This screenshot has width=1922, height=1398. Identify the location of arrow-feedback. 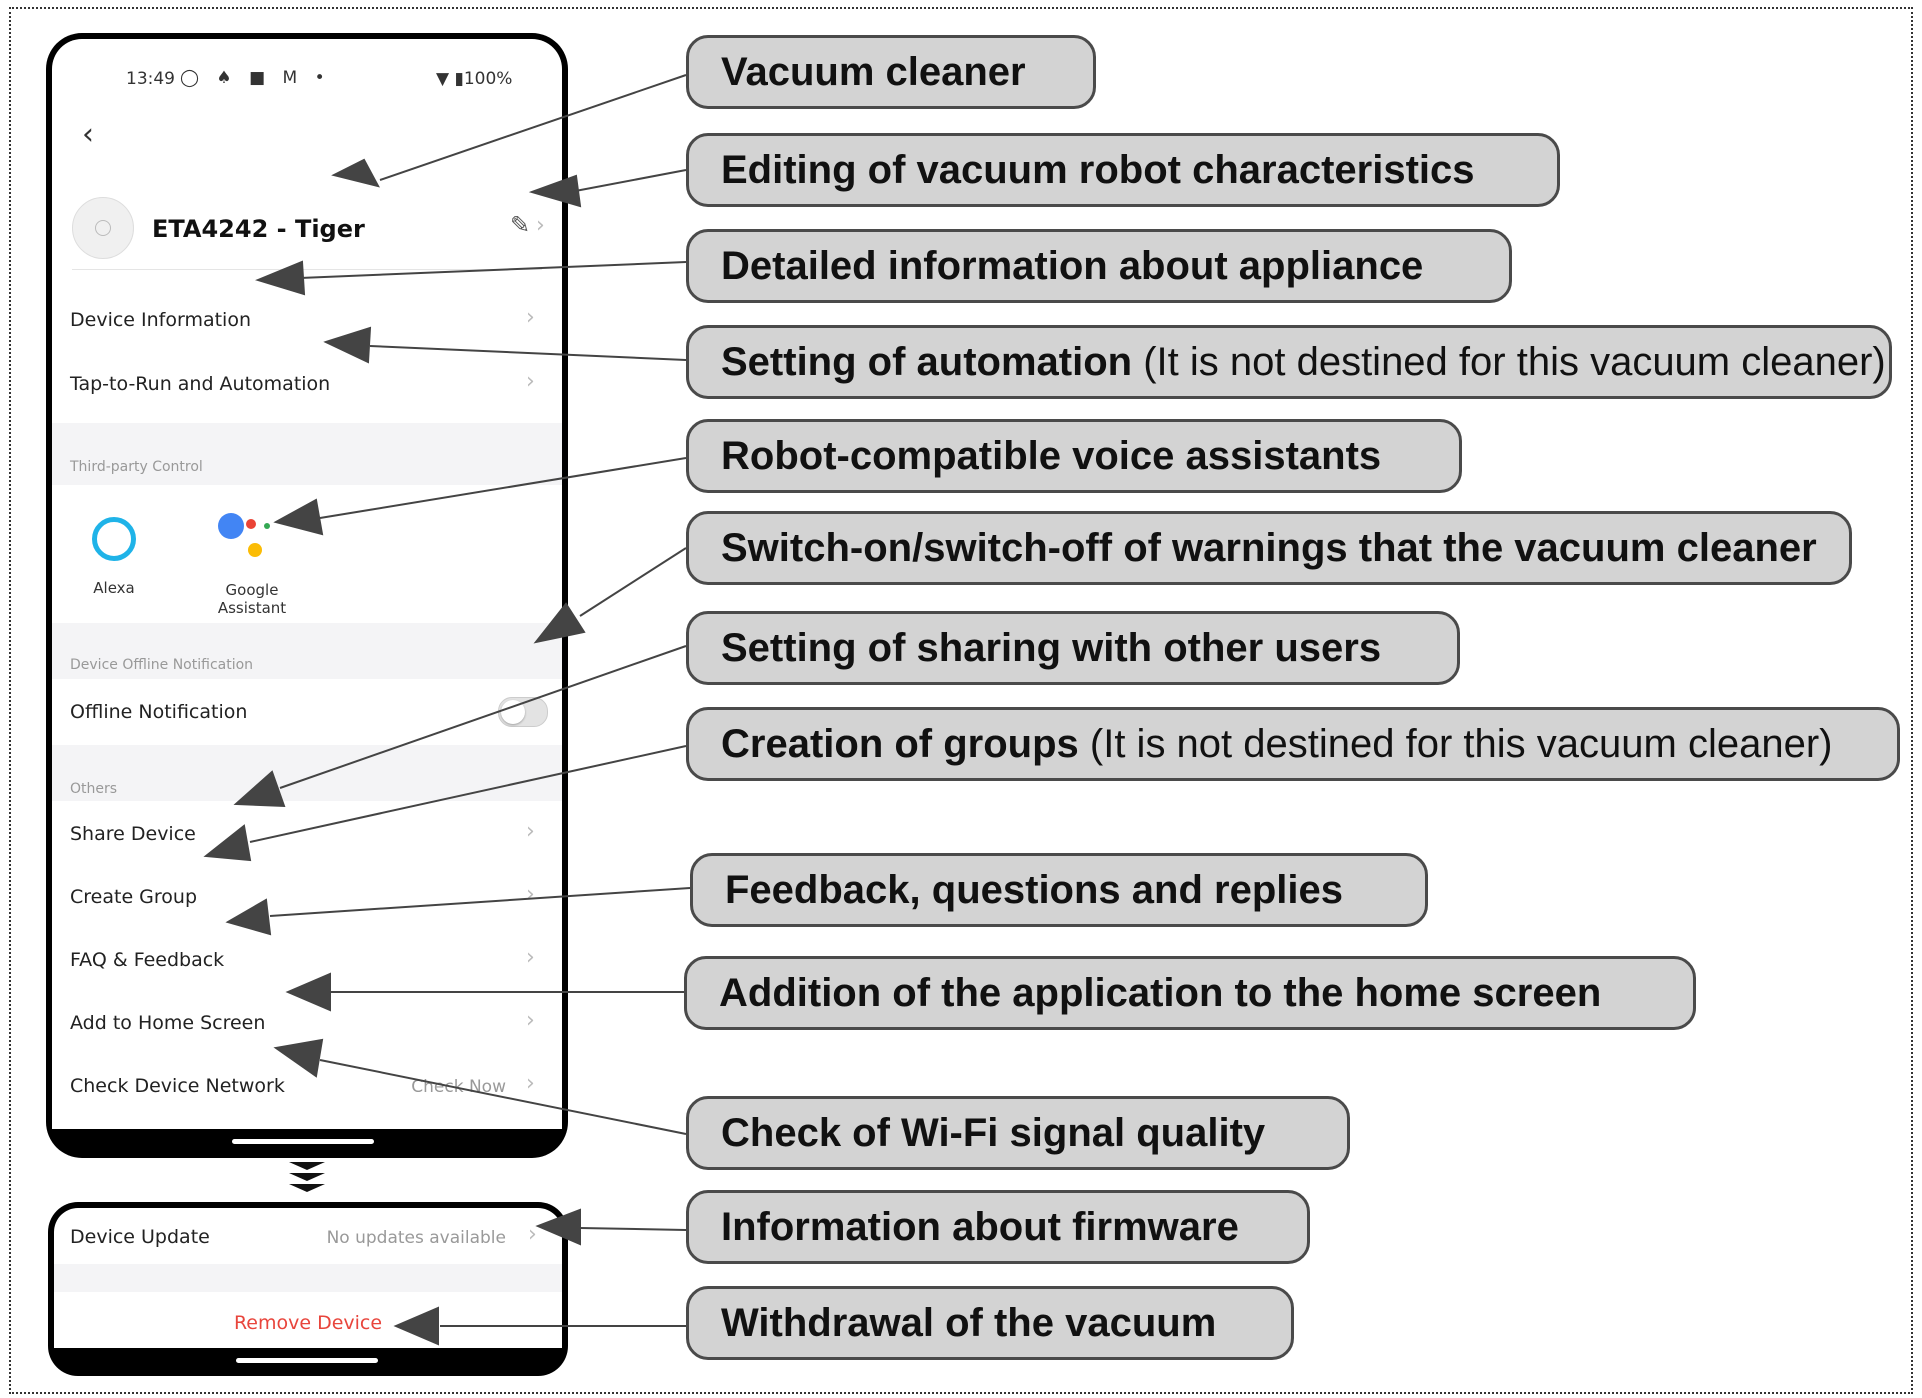
(480, 902).